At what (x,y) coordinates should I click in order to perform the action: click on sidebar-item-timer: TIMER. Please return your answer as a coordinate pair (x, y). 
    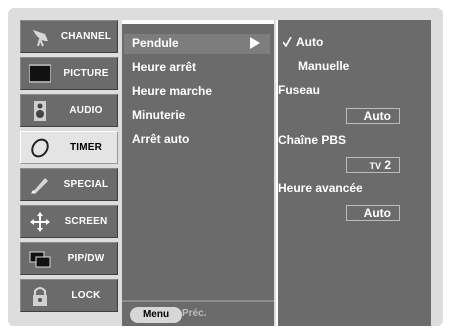
    Looking at the image, I should click on (69, 147).